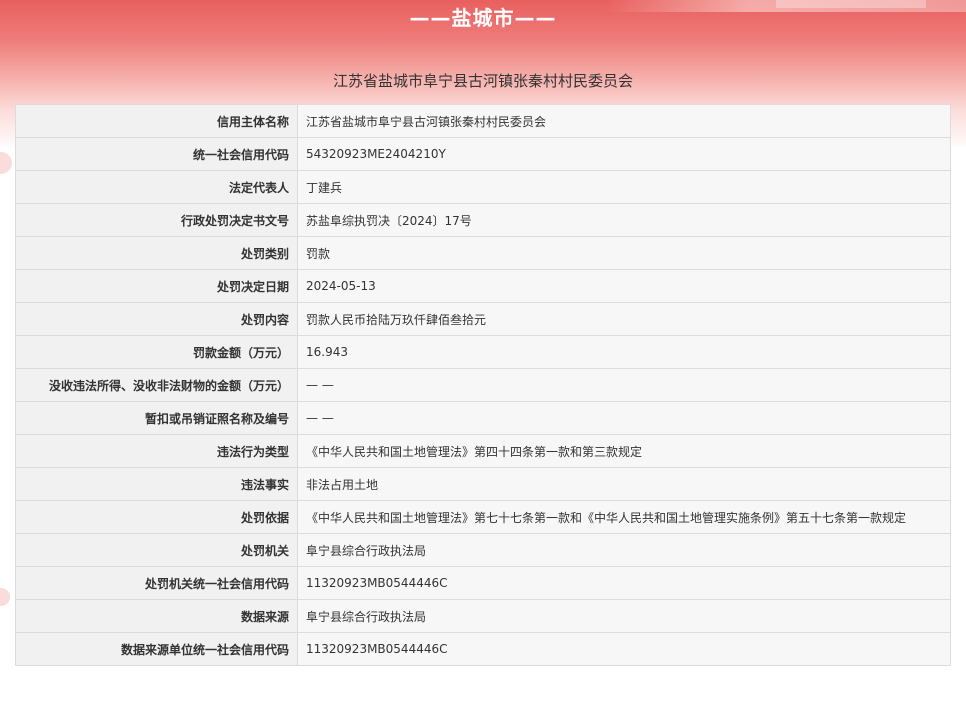 Image resolution: width=966 pixels, height=708 pixels. I want to click on row-label: 法定代表人, so click(156, 187).